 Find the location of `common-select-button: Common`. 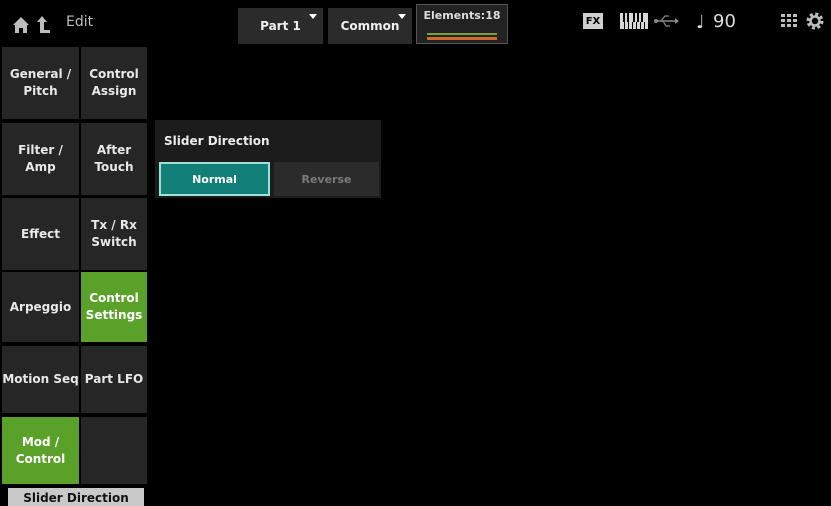

common-select-button: Common is located at coordinates (370, 26).